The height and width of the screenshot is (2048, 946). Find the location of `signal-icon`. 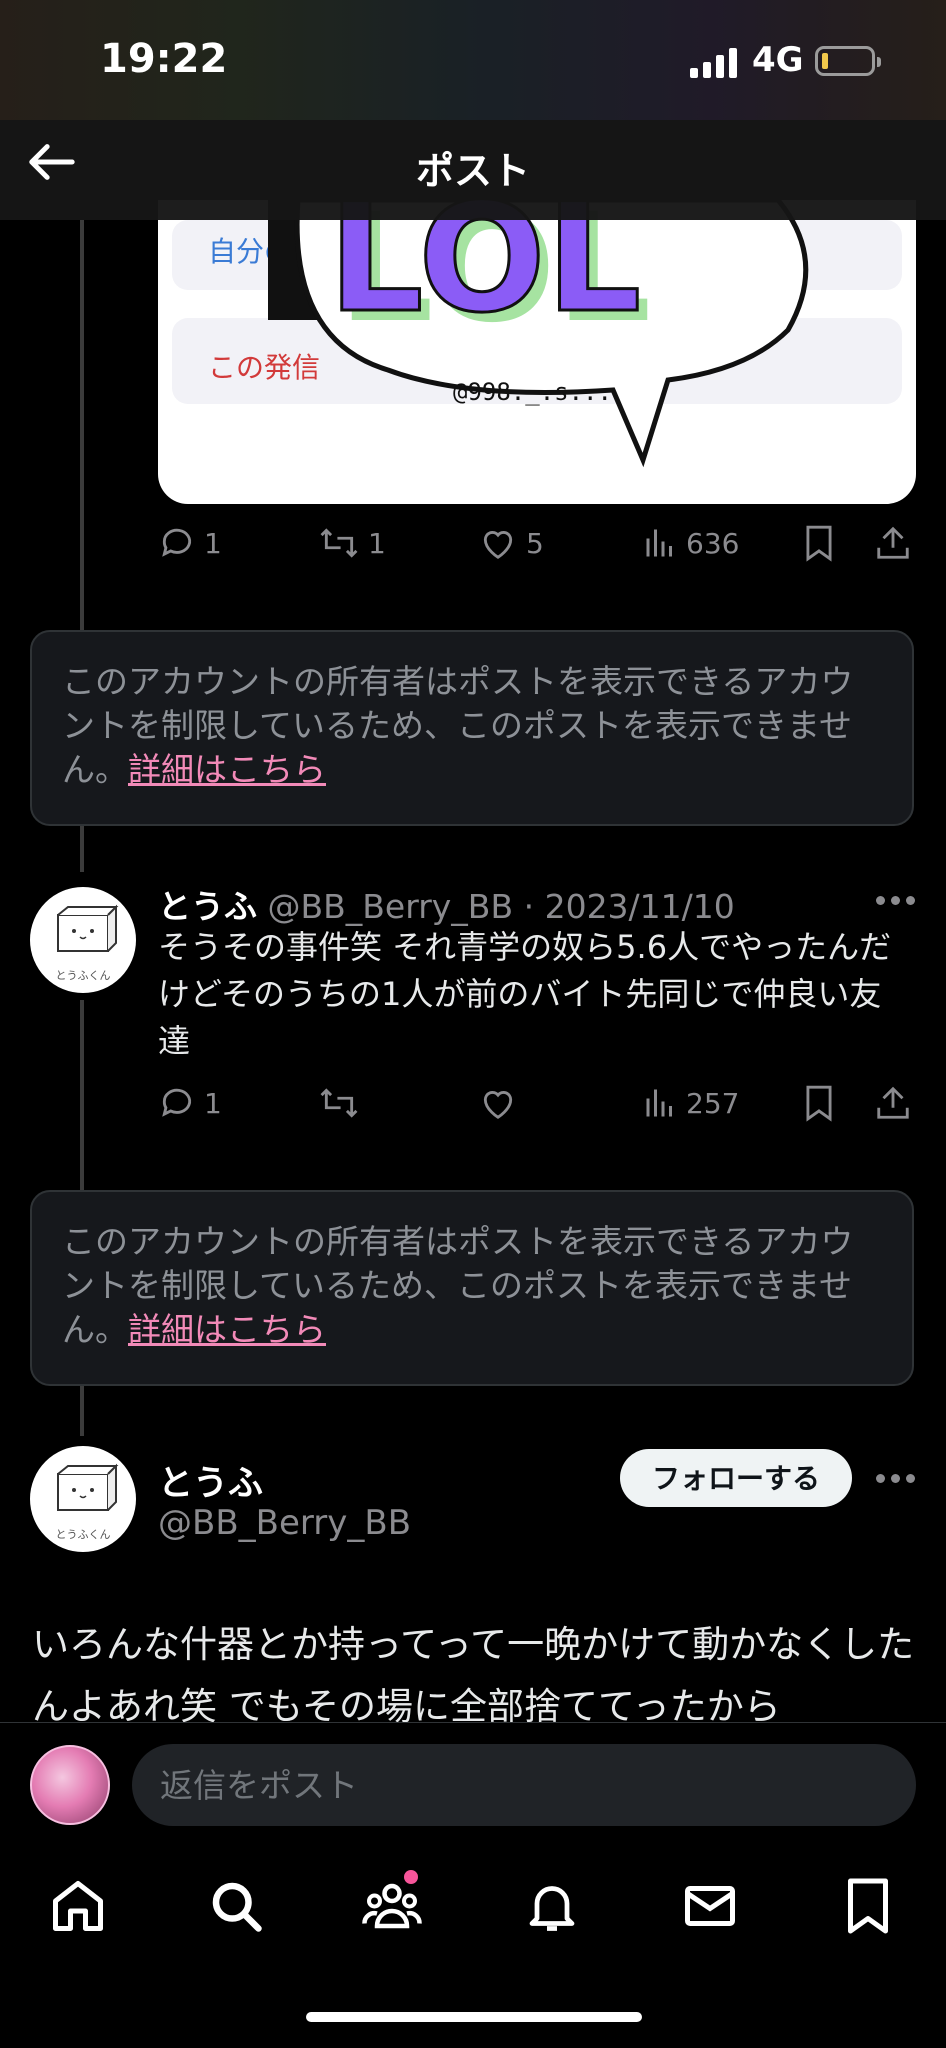

signal-icon is located at coordinates (713, 63).